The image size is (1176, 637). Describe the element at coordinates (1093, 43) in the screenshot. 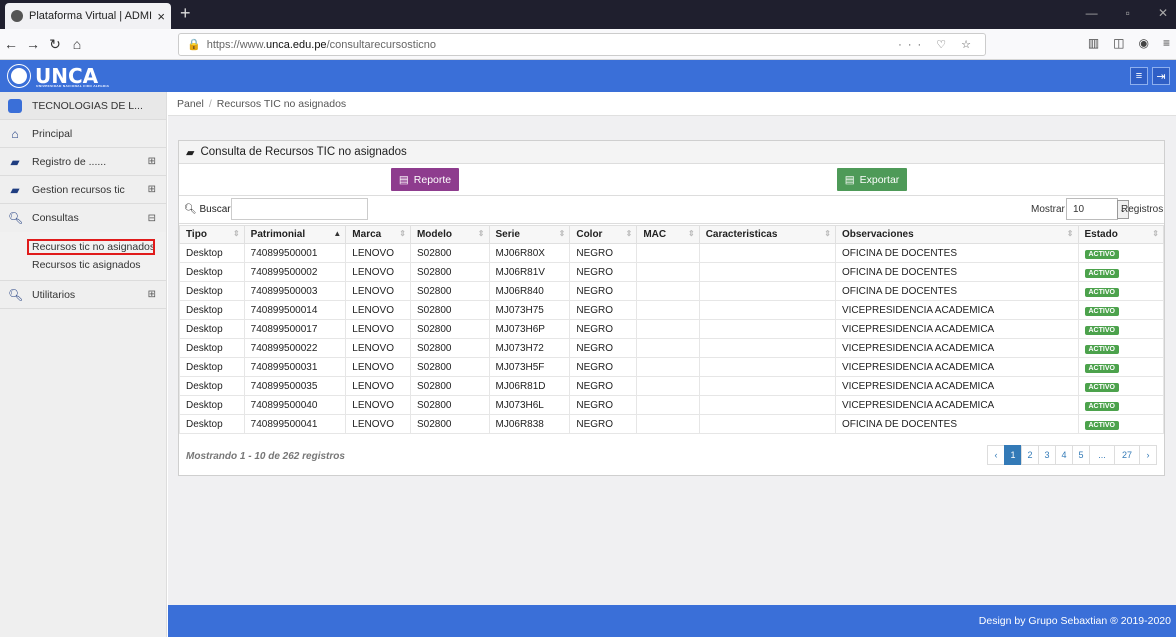

I see `library-icon: ▥` at that location.